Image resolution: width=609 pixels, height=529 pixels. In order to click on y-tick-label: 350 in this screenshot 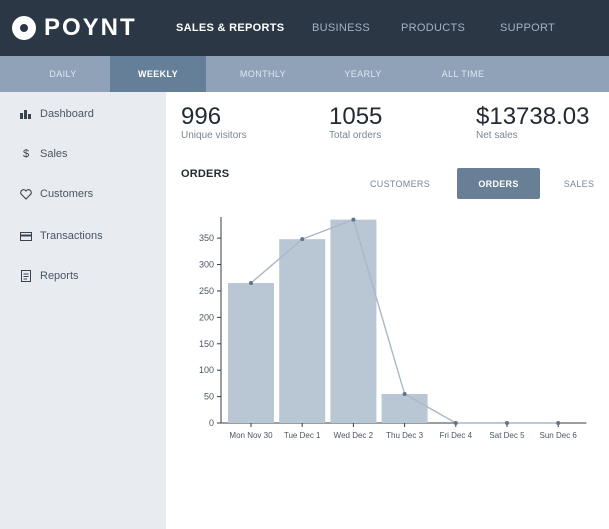, I will do `click(206, 238)`.